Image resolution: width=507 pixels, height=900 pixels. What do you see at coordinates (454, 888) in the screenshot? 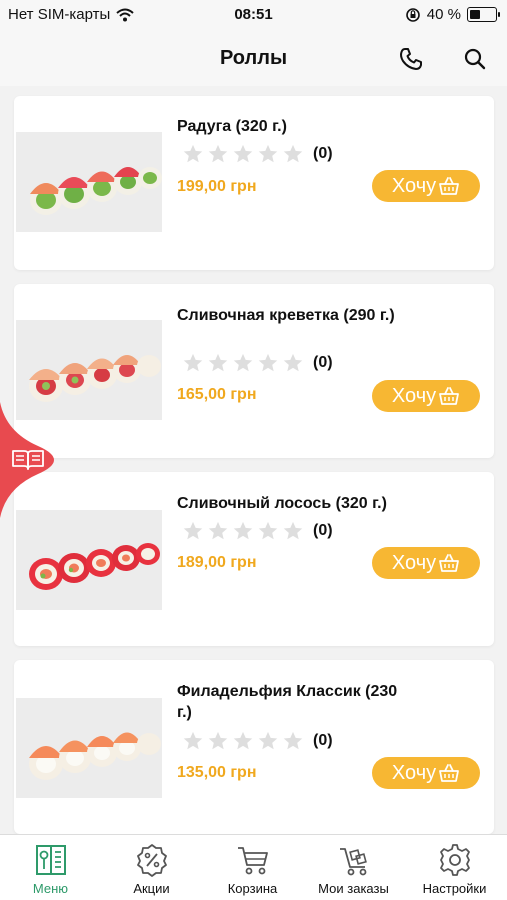
I see `tab-label: Настройки` at bounding box center [454, 888].